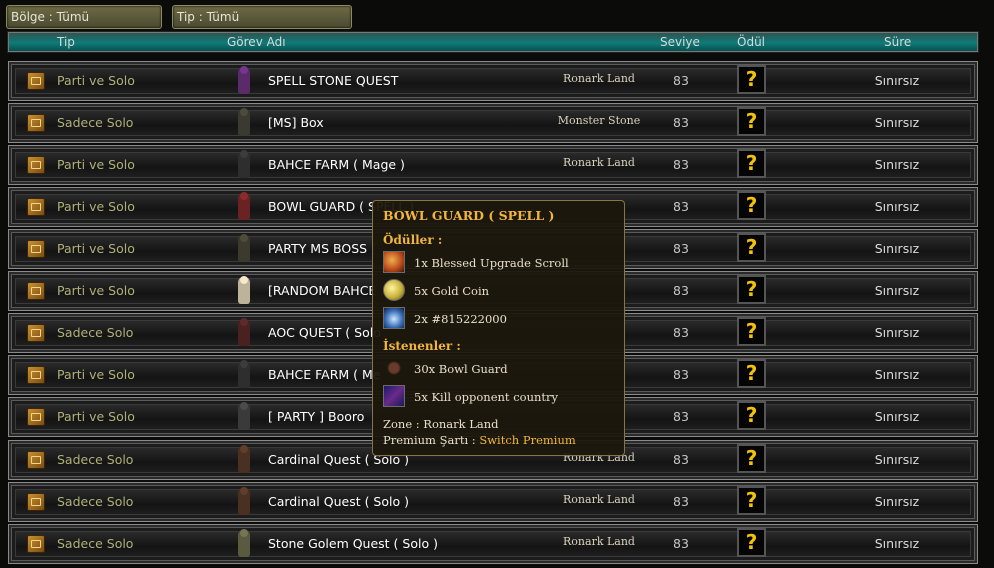 This screenshot has width=994, height=568. Describe the element at coordinates (336, 164) in the screenshot. I see `quest-name: BAHCE FARM ( Mage )` at that location.